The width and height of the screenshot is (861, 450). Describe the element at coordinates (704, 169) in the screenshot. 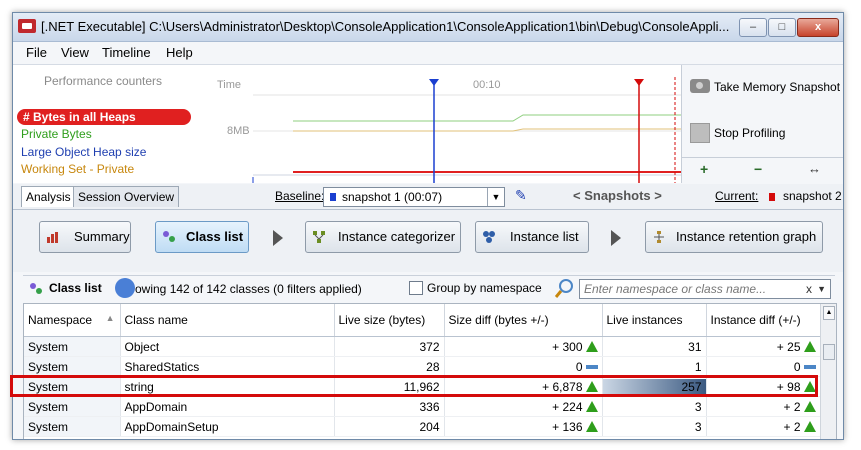

I see `zoom-in-icon: +` at that location.